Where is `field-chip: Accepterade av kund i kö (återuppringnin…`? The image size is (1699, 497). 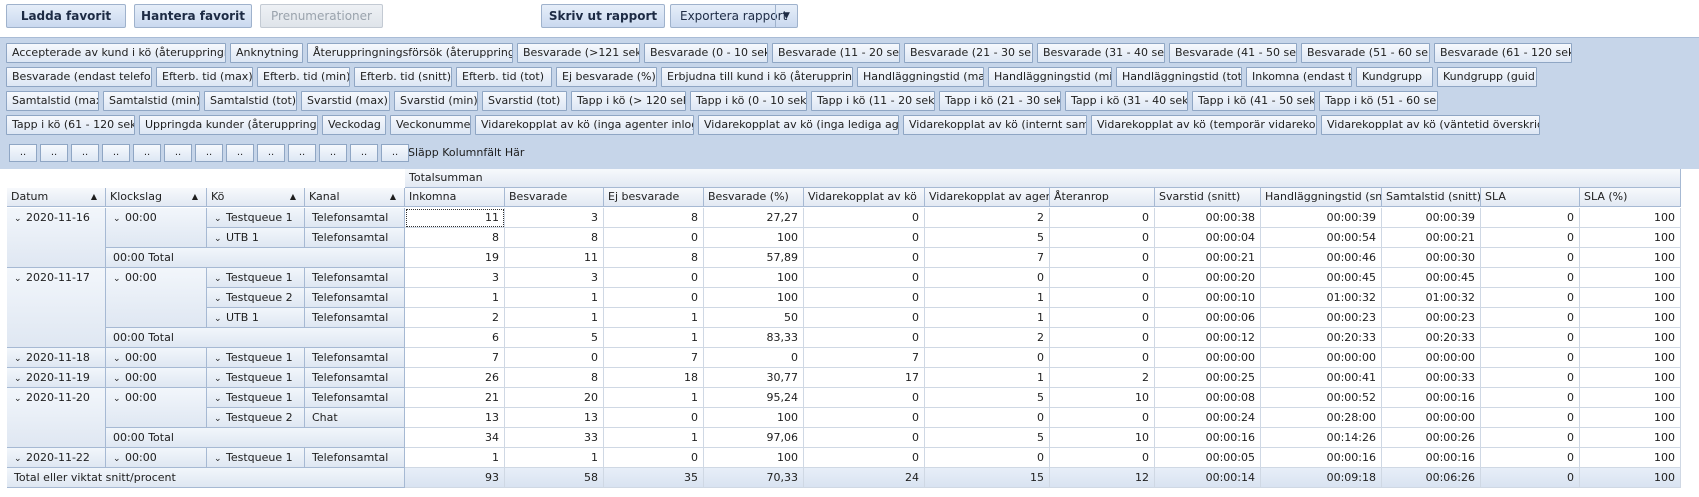 field-chip: Accepterade av kund i kö (återuppringnin… is located at coordinates (116, 53).